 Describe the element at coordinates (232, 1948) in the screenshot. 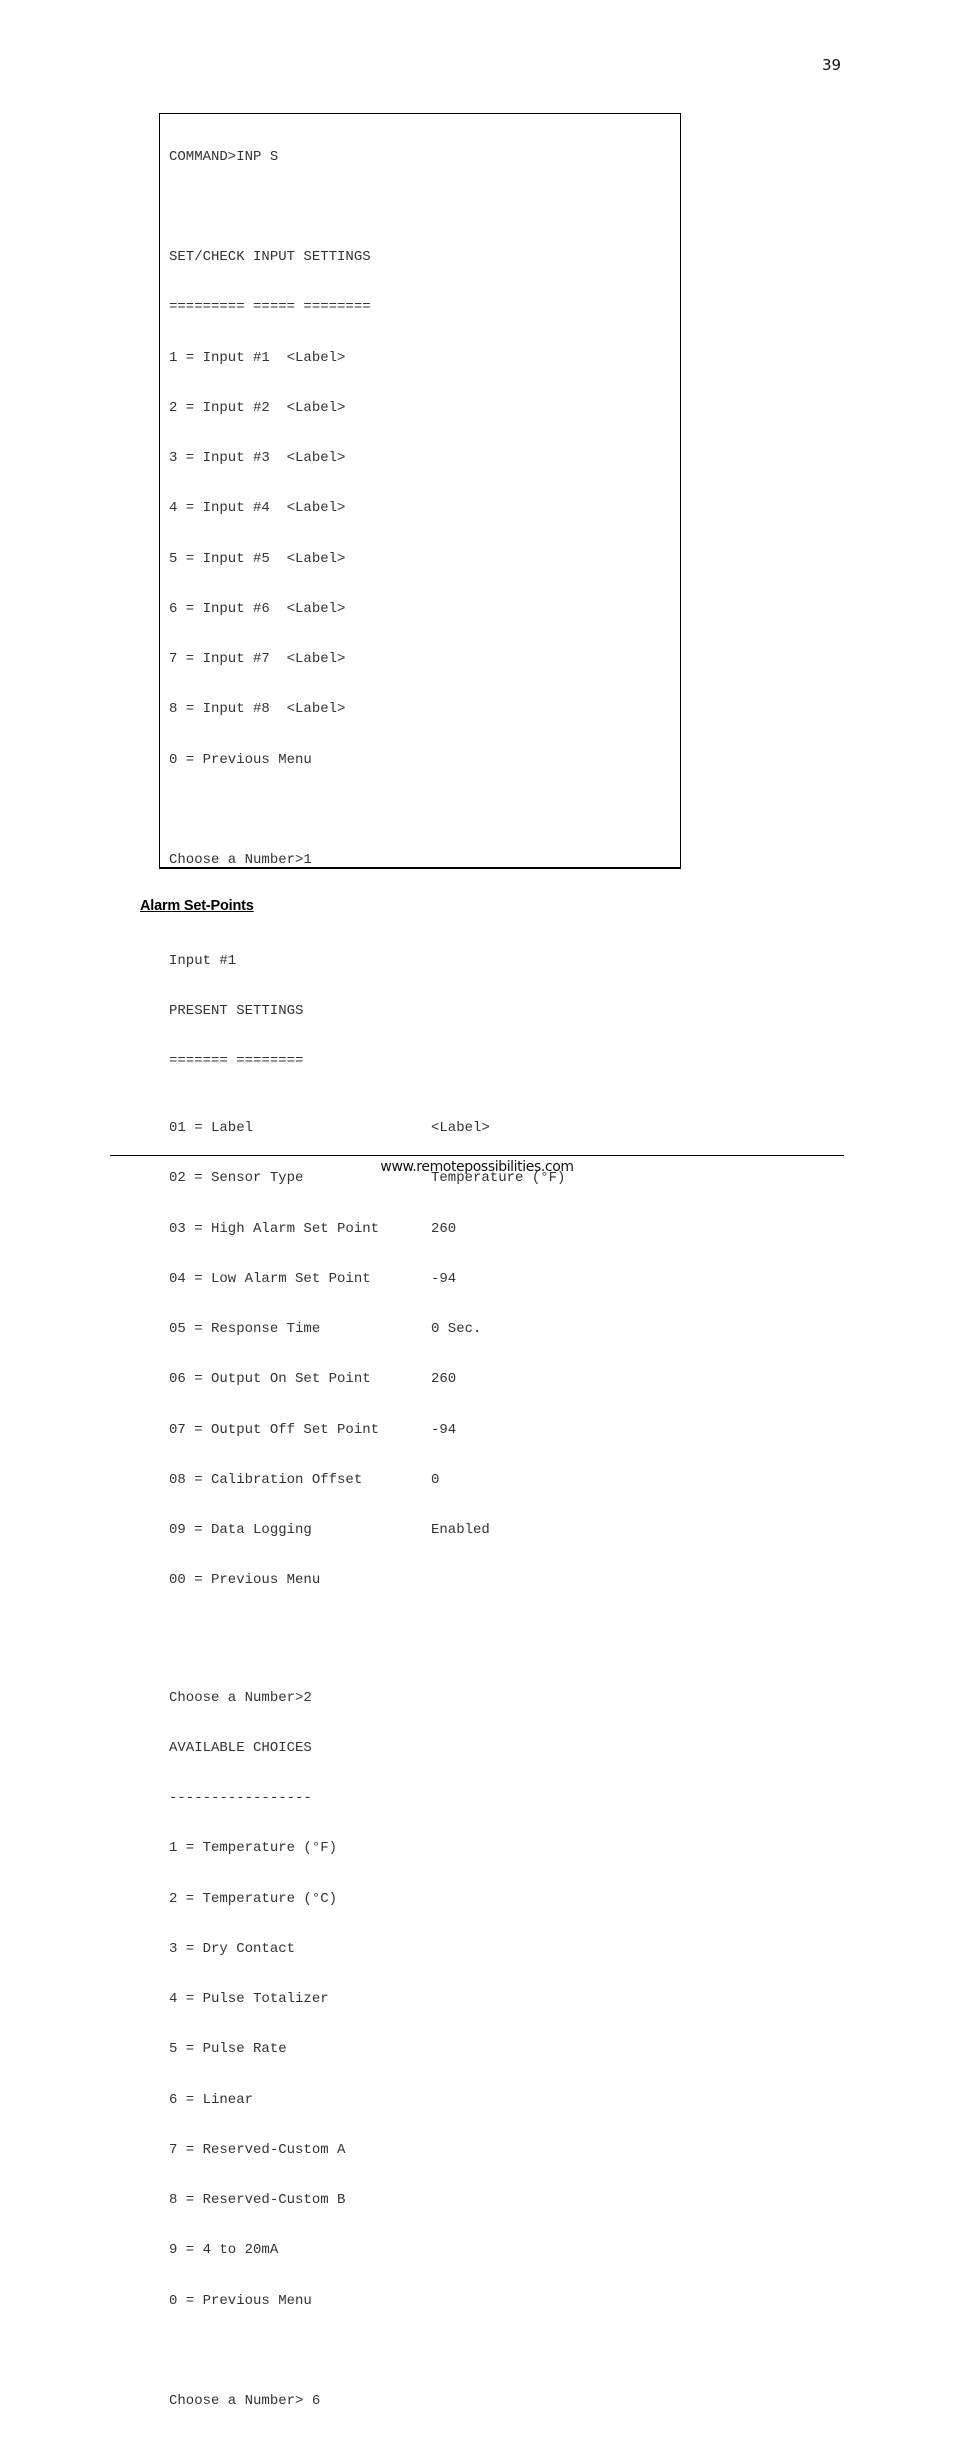

I see `menu3-item: 3 = Dry Contact` at that location.